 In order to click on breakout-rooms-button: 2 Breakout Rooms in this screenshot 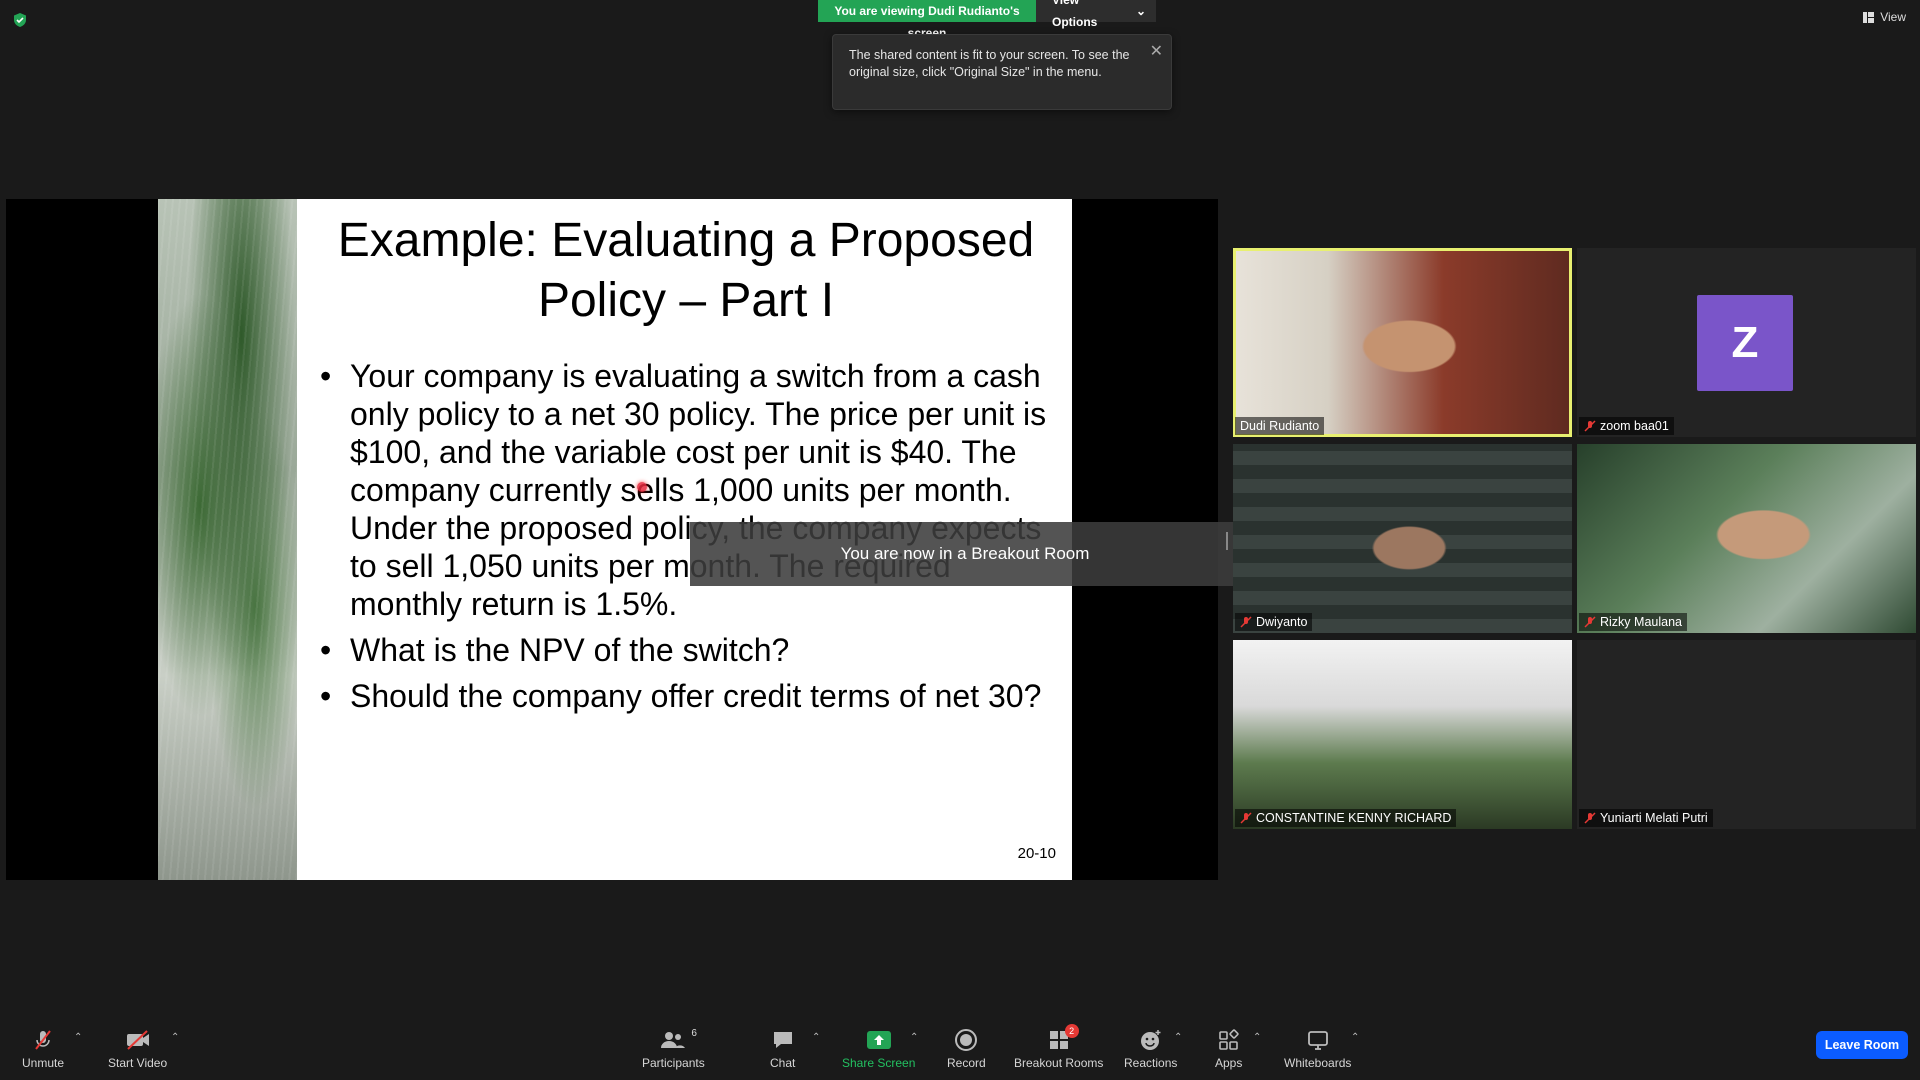, I will do `click(1059, 1047)`.